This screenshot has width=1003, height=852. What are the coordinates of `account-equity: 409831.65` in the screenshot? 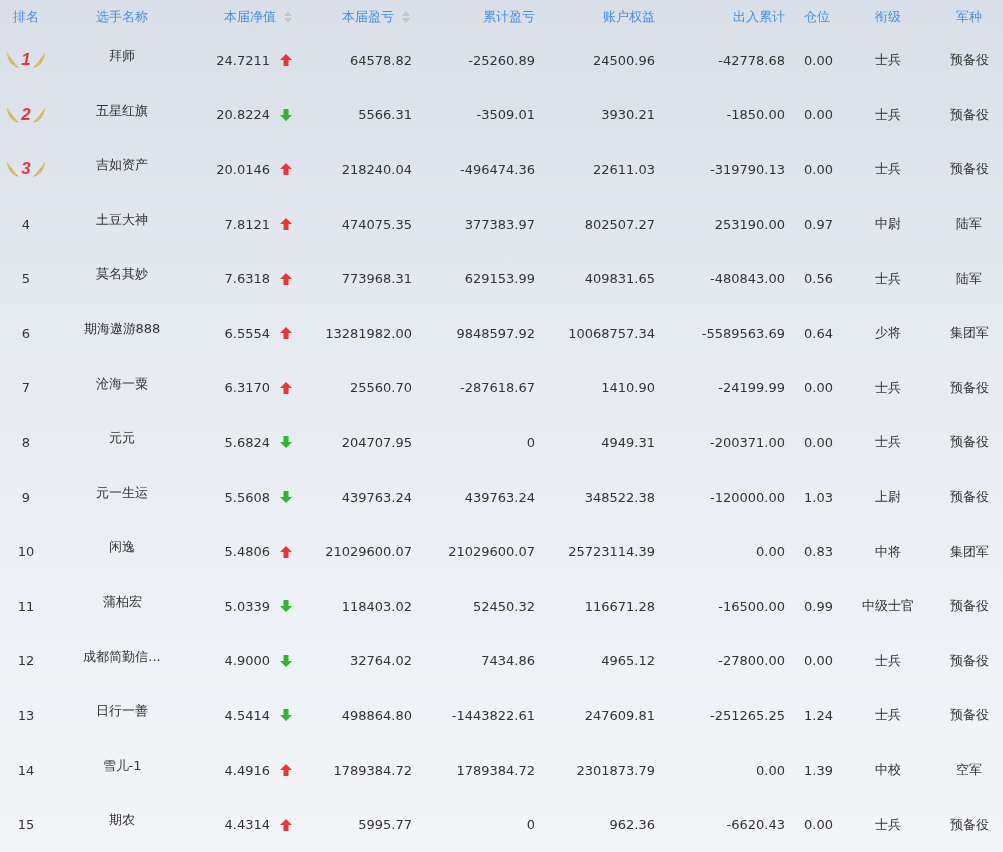 It's located at (619, 279).